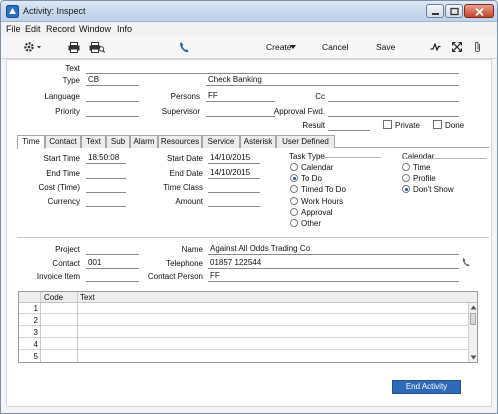 The image size is (498, 414). I want to click on expand-icon, so click(457, 47).